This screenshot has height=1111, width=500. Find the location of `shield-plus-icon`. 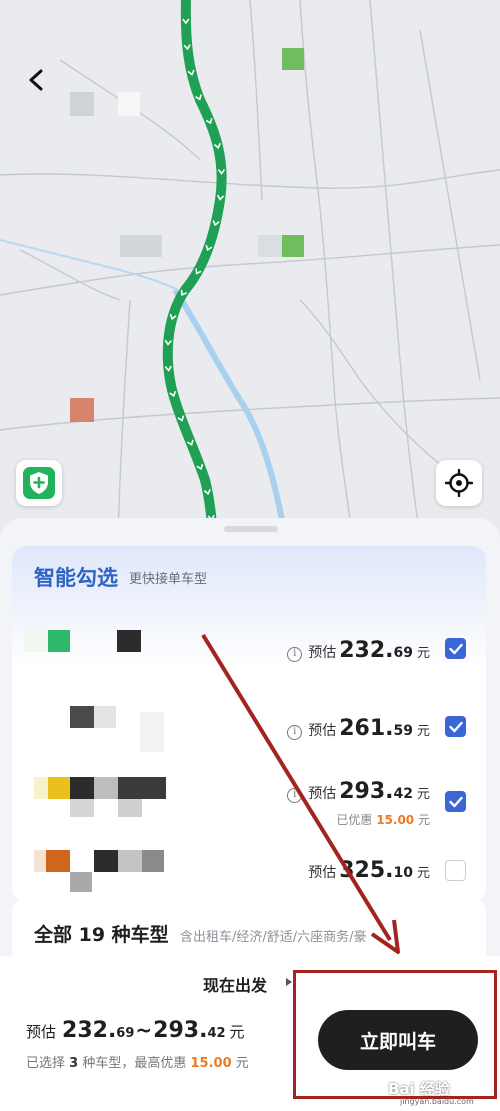

shield-plus-icon is located at coordinates (39, 483).